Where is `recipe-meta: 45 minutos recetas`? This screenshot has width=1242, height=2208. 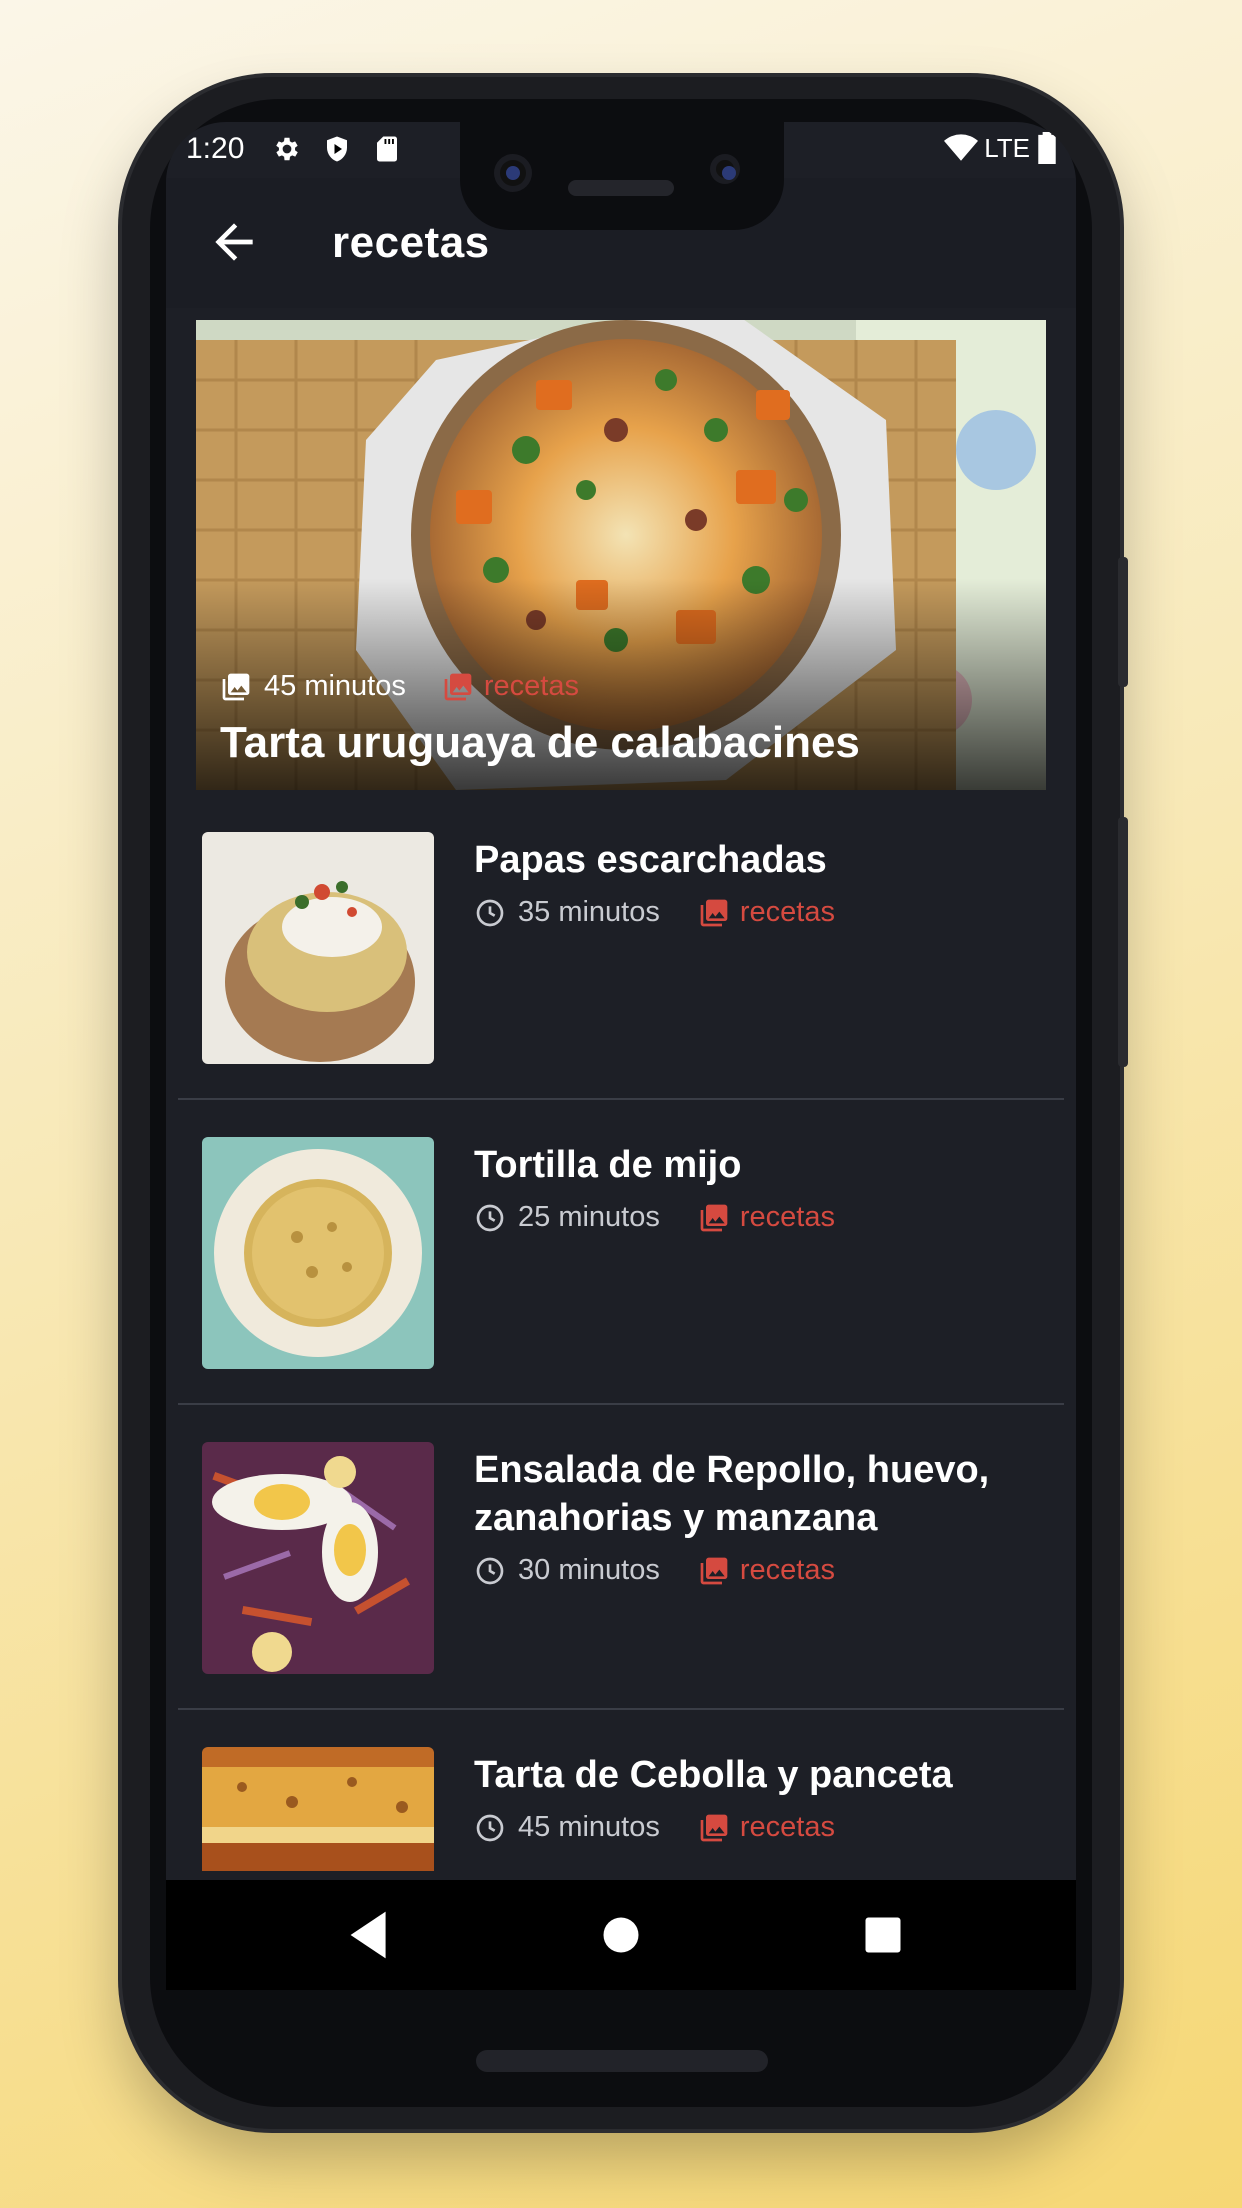
recipe-meta: 45 minutos recetas is located at coordinates (654, 1827).